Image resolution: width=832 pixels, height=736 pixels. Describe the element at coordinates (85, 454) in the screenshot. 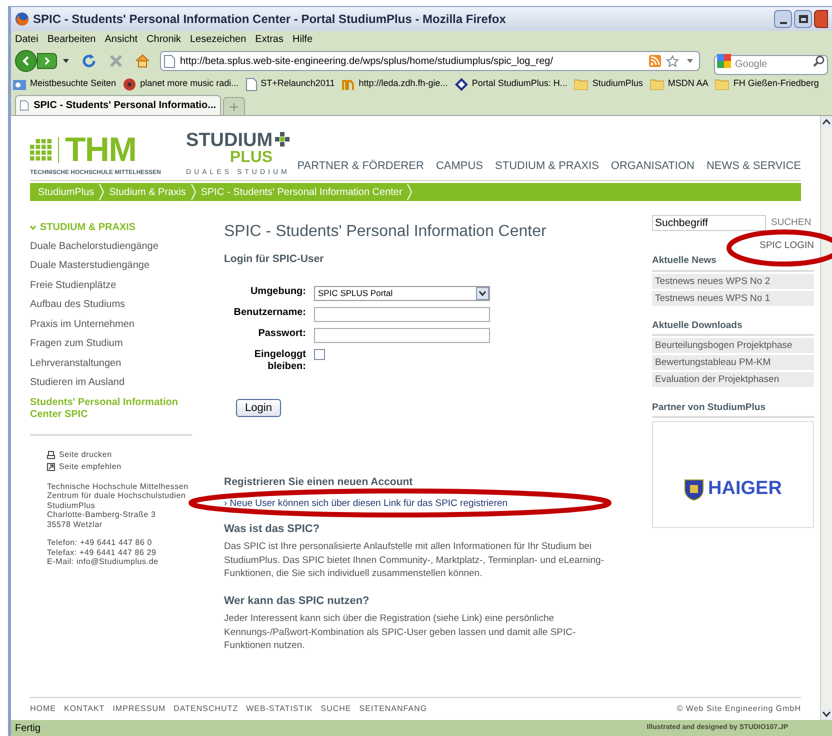

I see `tool-link: Seite drucken` at that location.